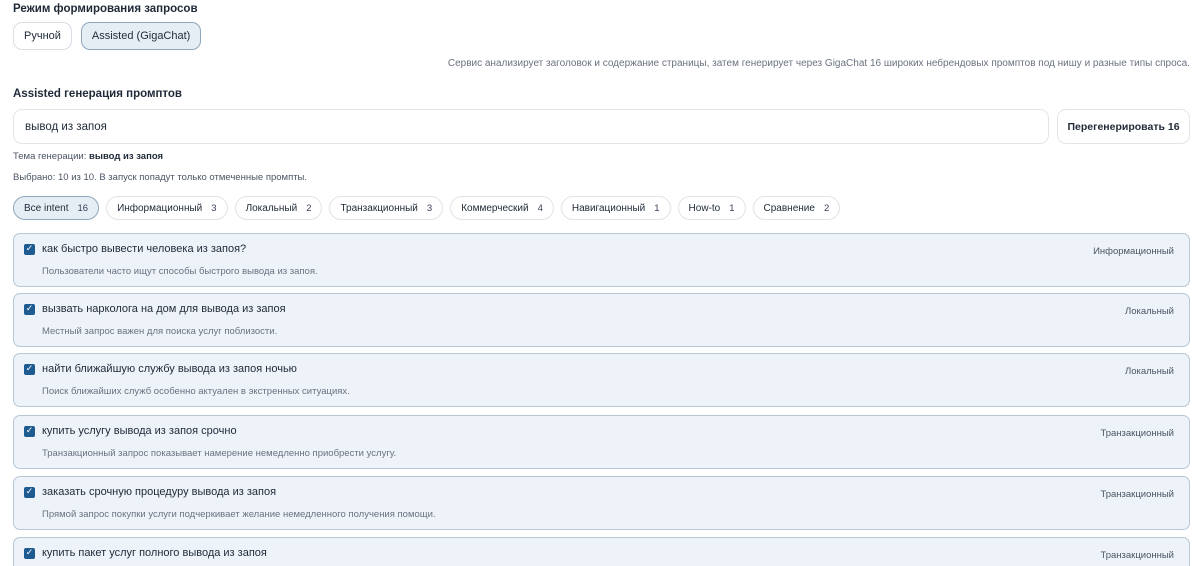  Describe the element at coordinates (540, 208) in the screenshot. I see `filter-count: 4` at that location.